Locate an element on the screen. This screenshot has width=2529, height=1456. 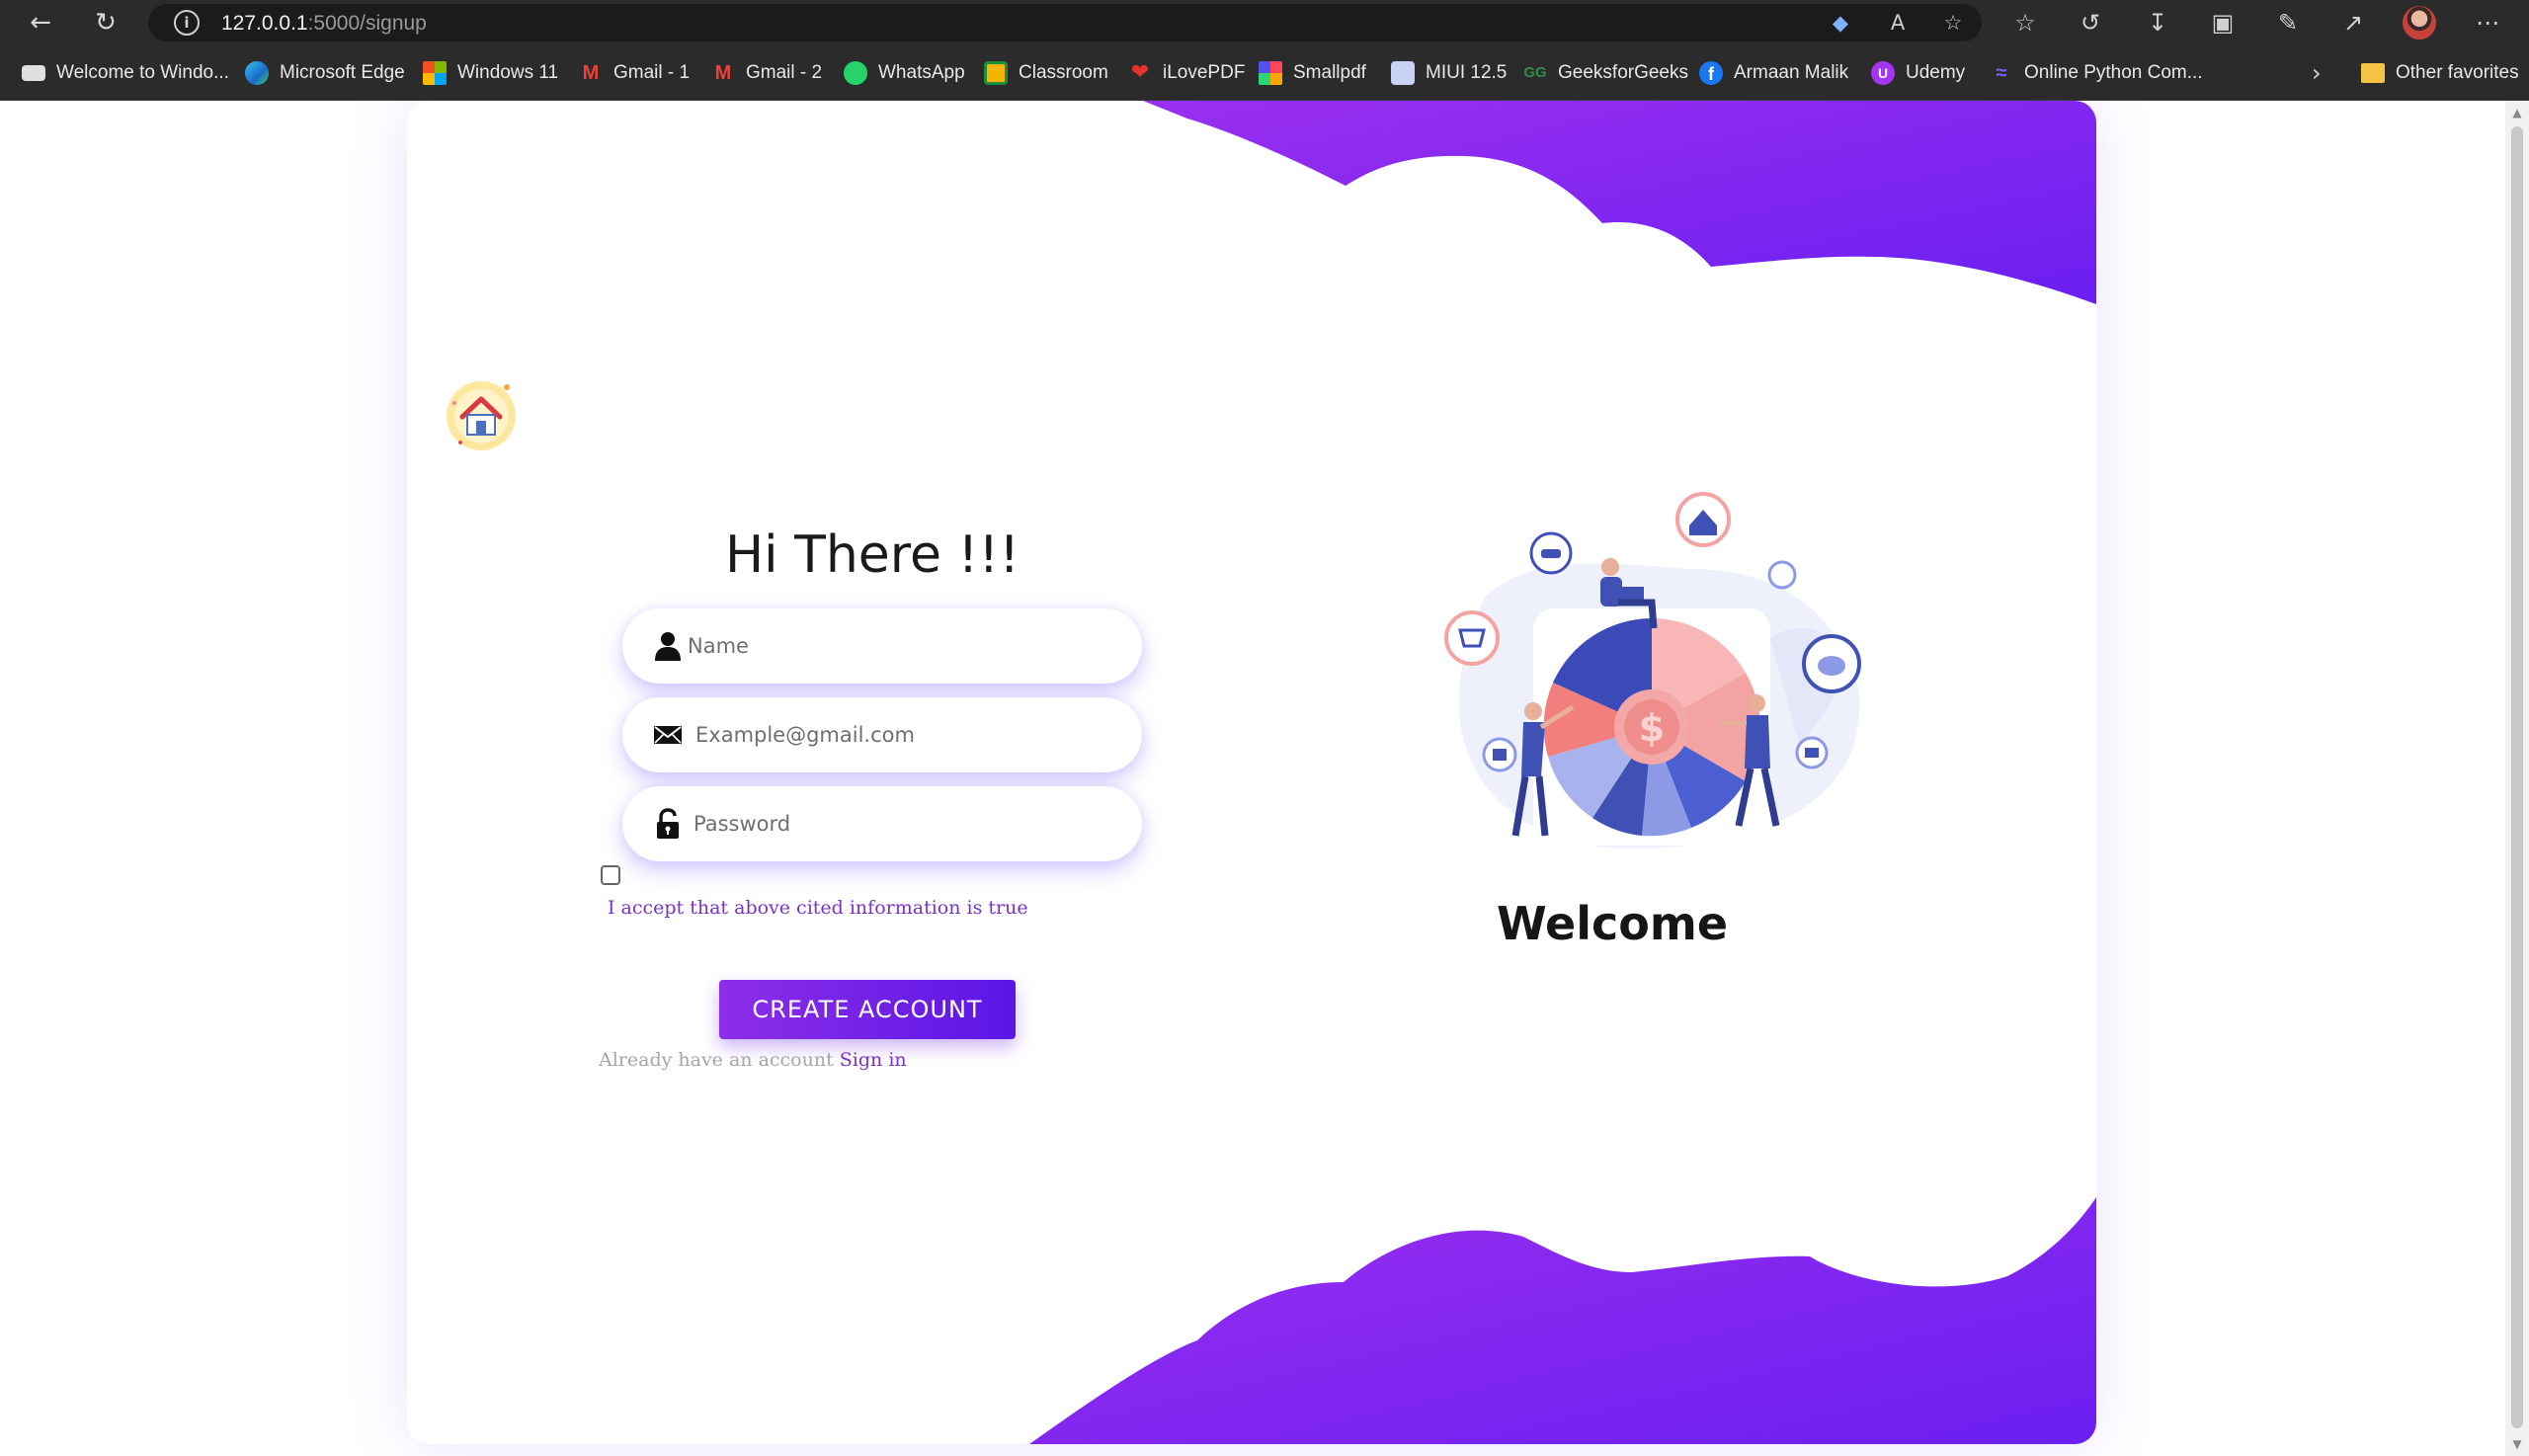
bookmark-gmail-1: M Gmail - 1 is located at coordinates (634, 73).